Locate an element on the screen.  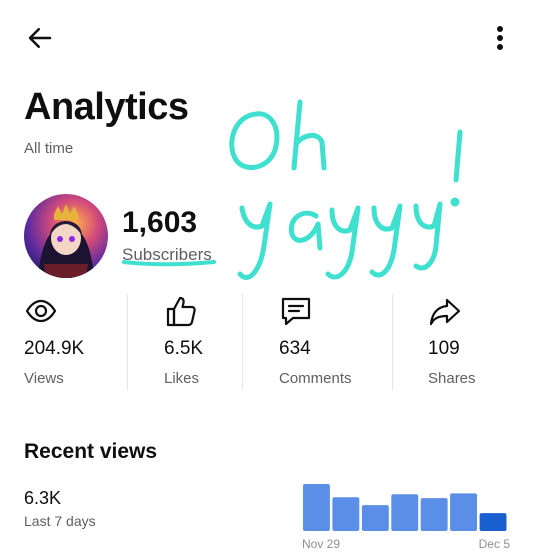
more-vert-icon is located at coordinates (500, 38).